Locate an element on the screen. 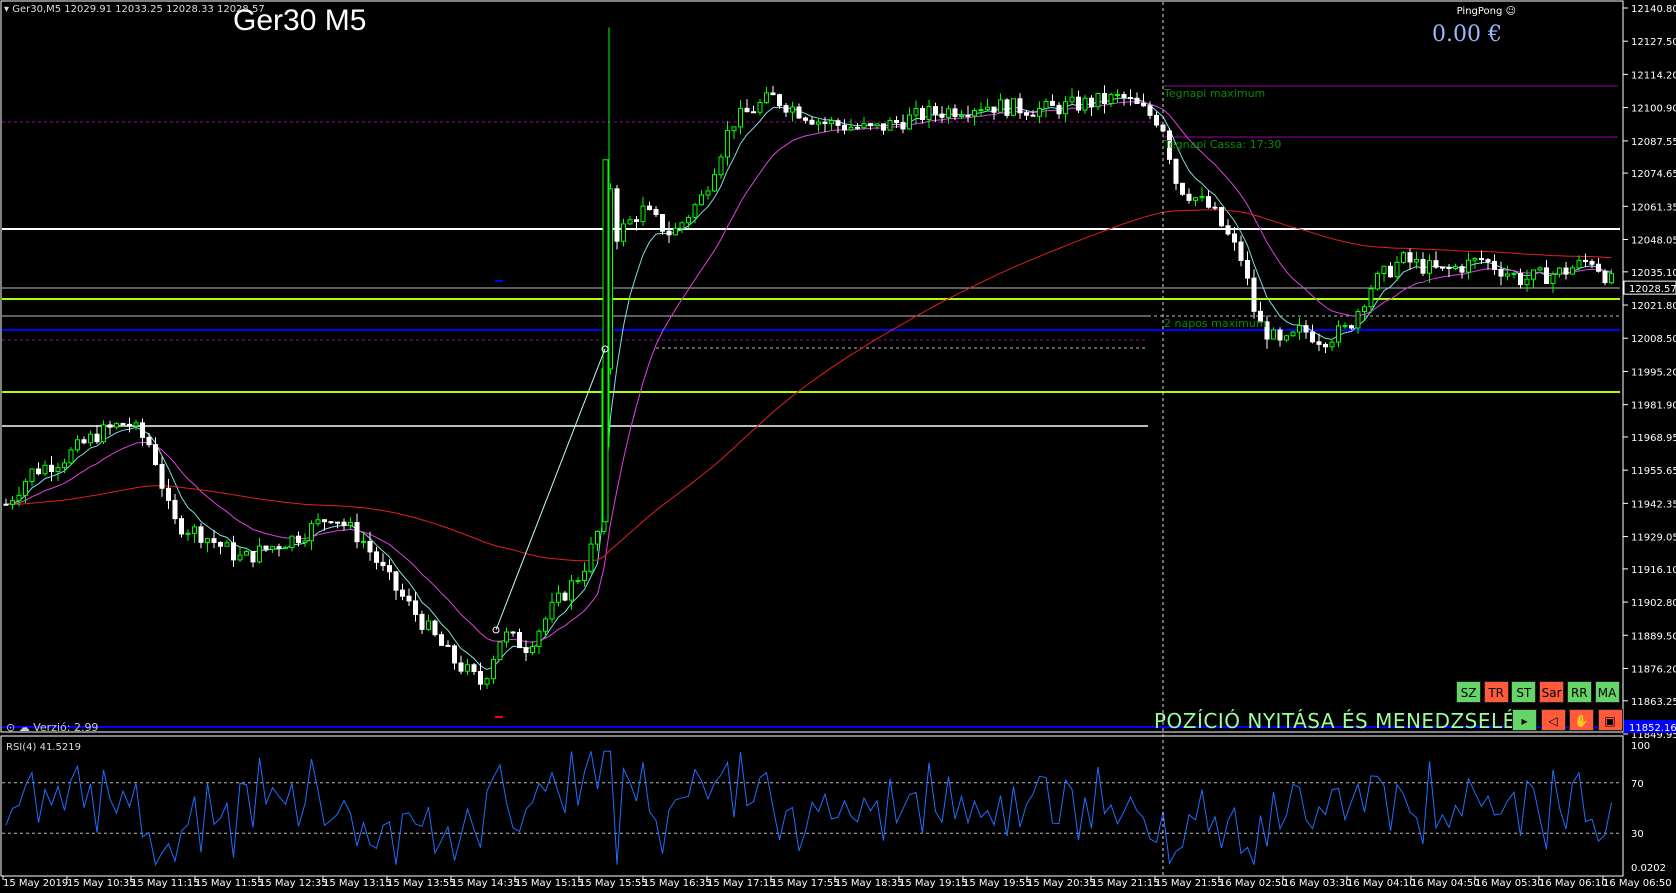 The image size is (1676, 893). hand-icon: ✋ is located at coordinates (1581, 720).